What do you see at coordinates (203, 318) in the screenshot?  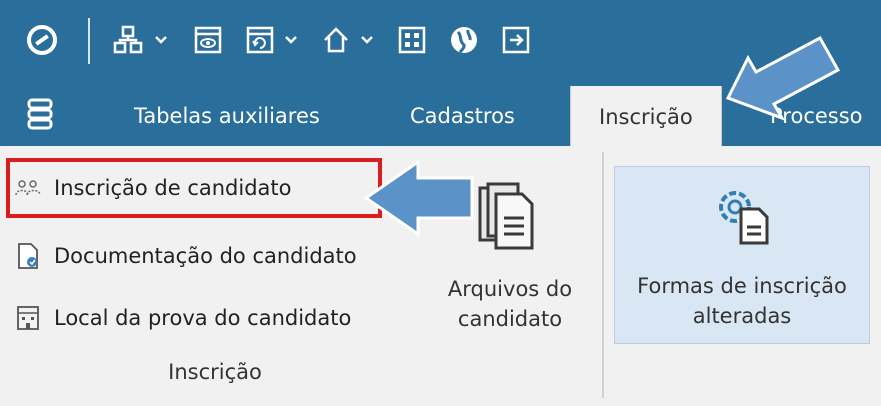 I see `menu-item-label: Local da prova do candidato` at bounding box center [203, 318].